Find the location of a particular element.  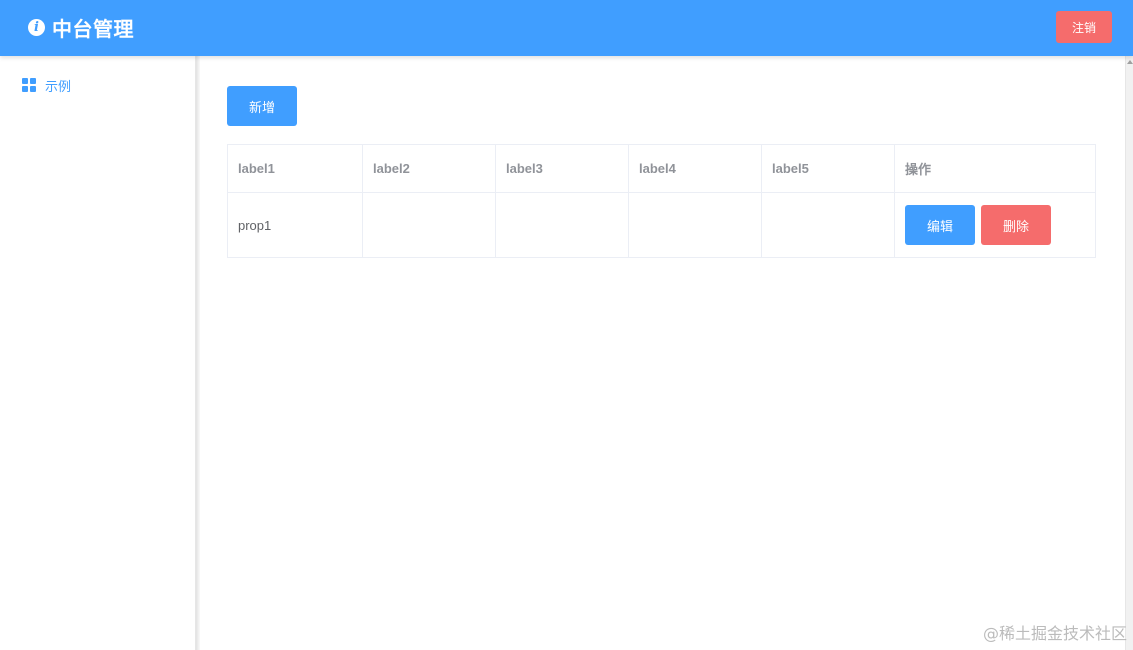

column-header-label2: label2 is located at coordinates (429, 168).